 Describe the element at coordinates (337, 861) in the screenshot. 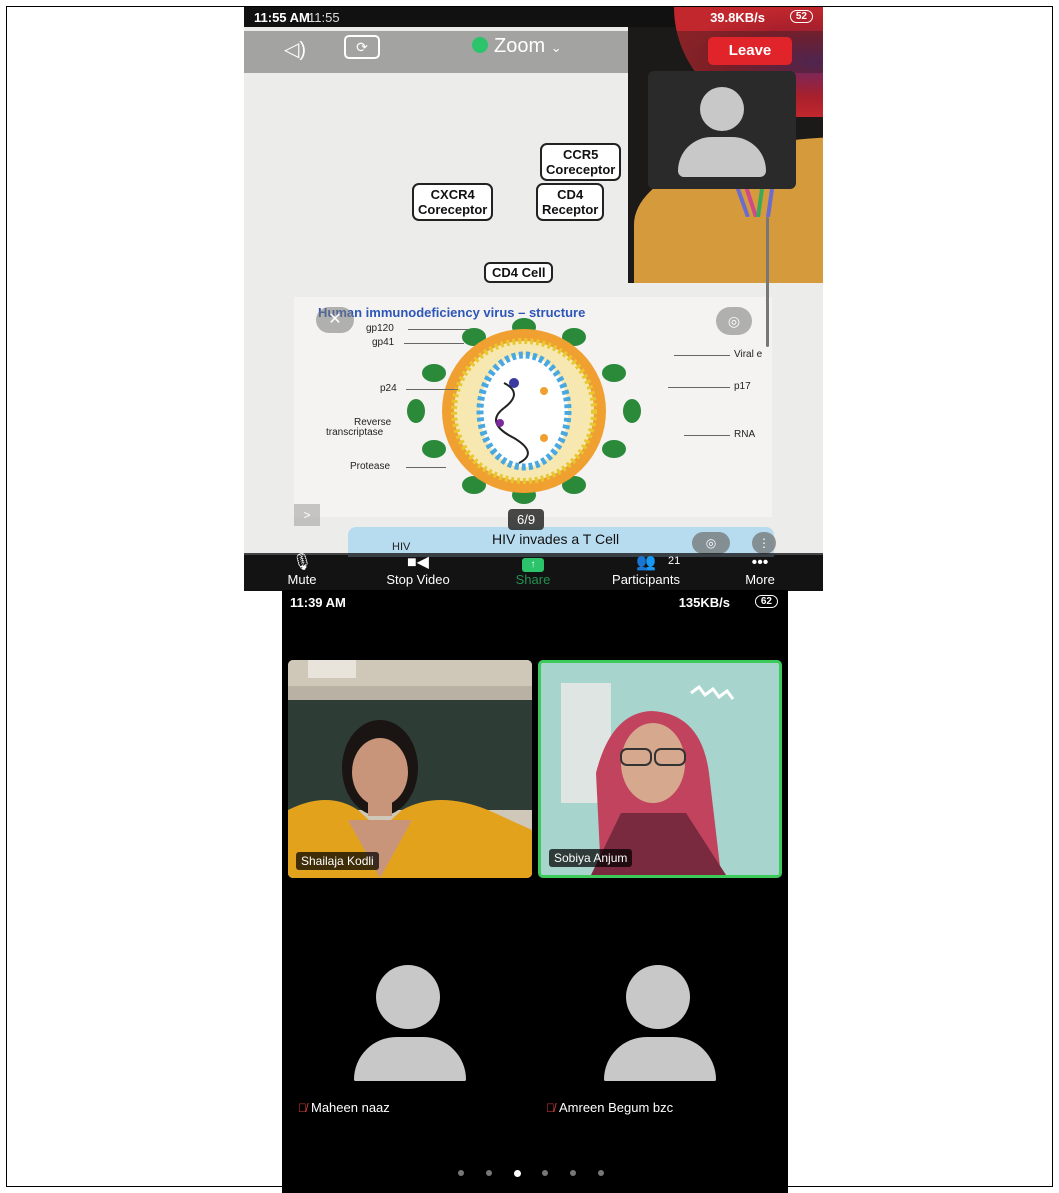

I see `participant-name-tag: Shailaja Kodli` at that location.